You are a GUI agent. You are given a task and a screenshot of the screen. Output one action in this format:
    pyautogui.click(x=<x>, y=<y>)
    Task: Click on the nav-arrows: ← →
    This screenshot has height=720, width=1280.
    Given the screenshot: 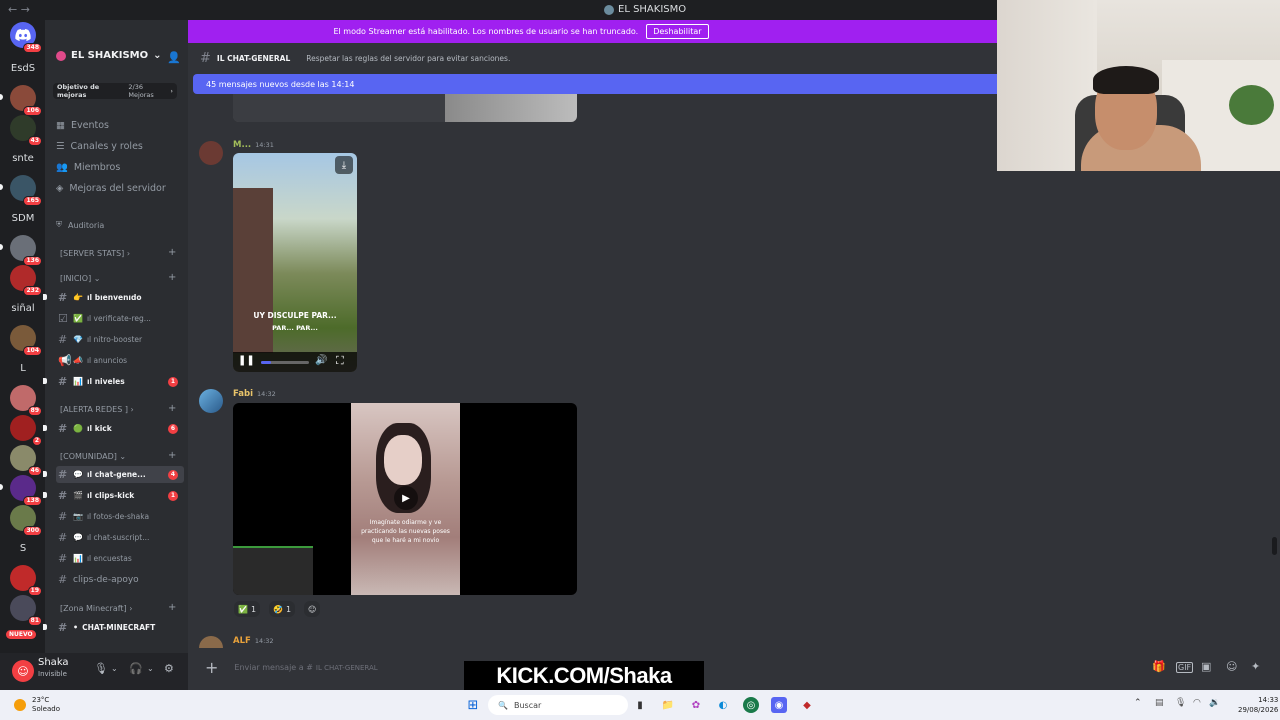 What is the action you would take?
    pyautogui.click(x=19, y=9)
    